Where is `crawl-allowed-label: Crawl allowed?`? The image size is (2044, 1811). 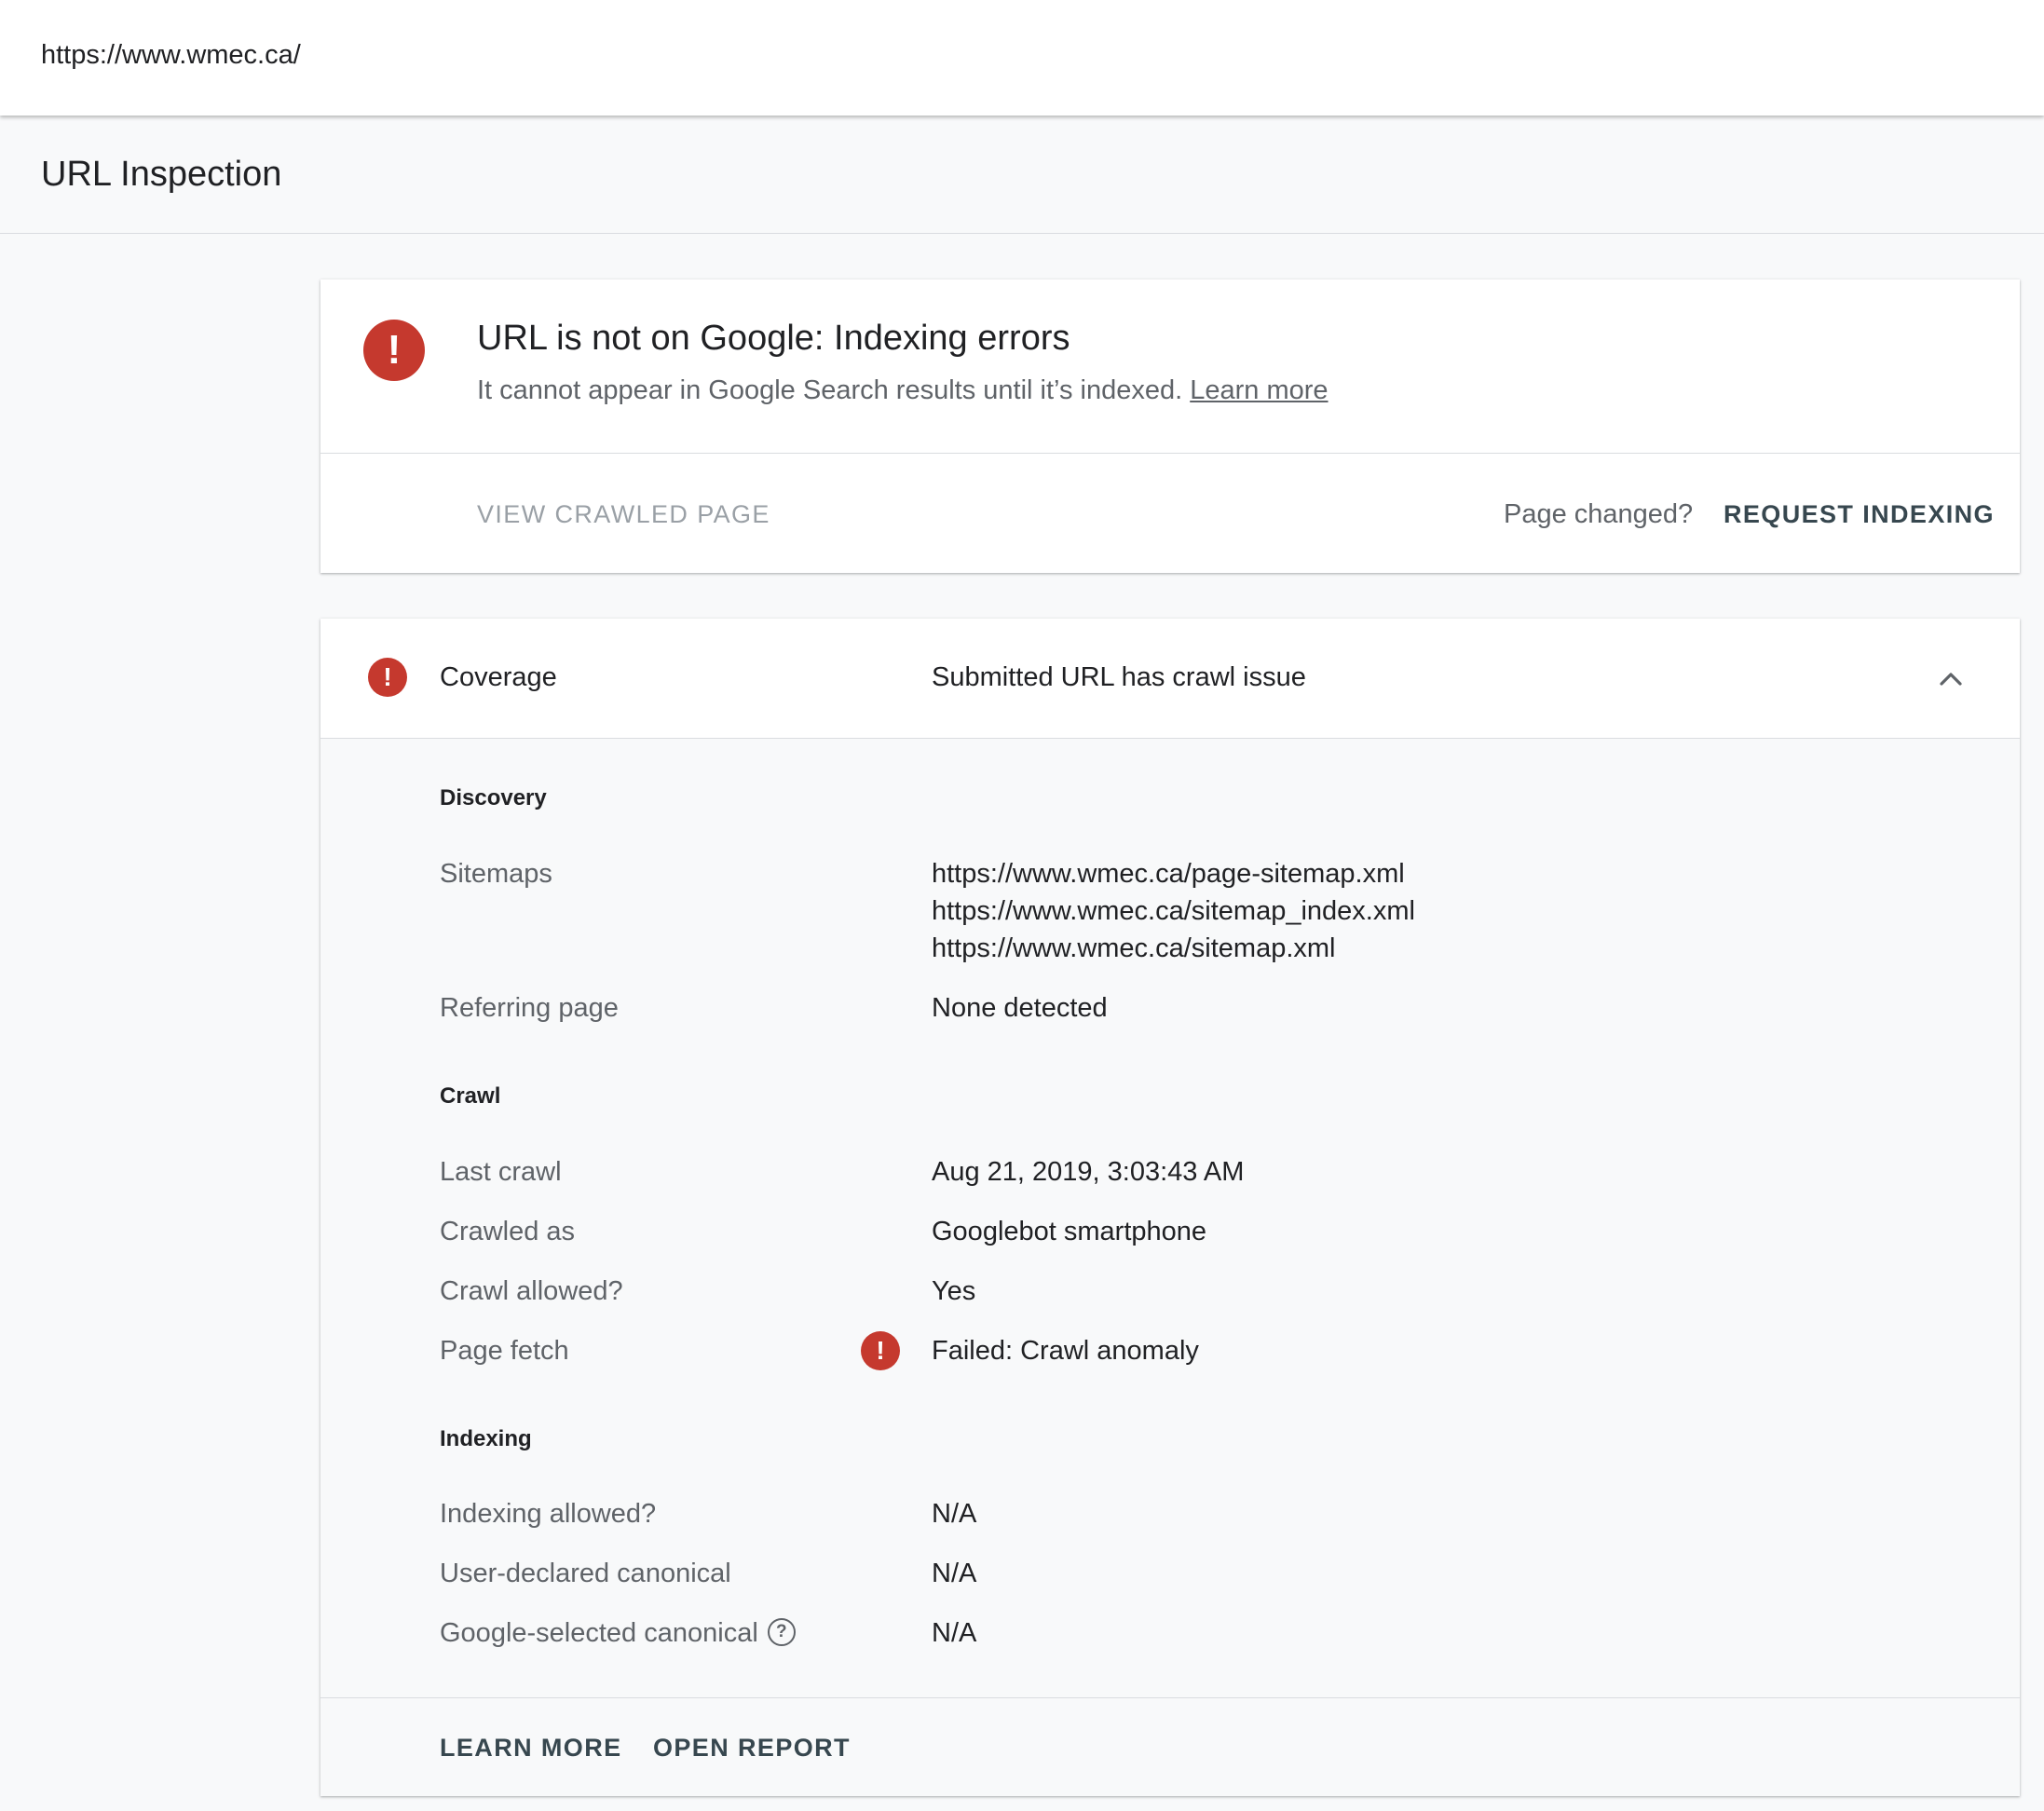 crawl-allowed-label: Crawl allowed? is located at coordinates (531, 1291).